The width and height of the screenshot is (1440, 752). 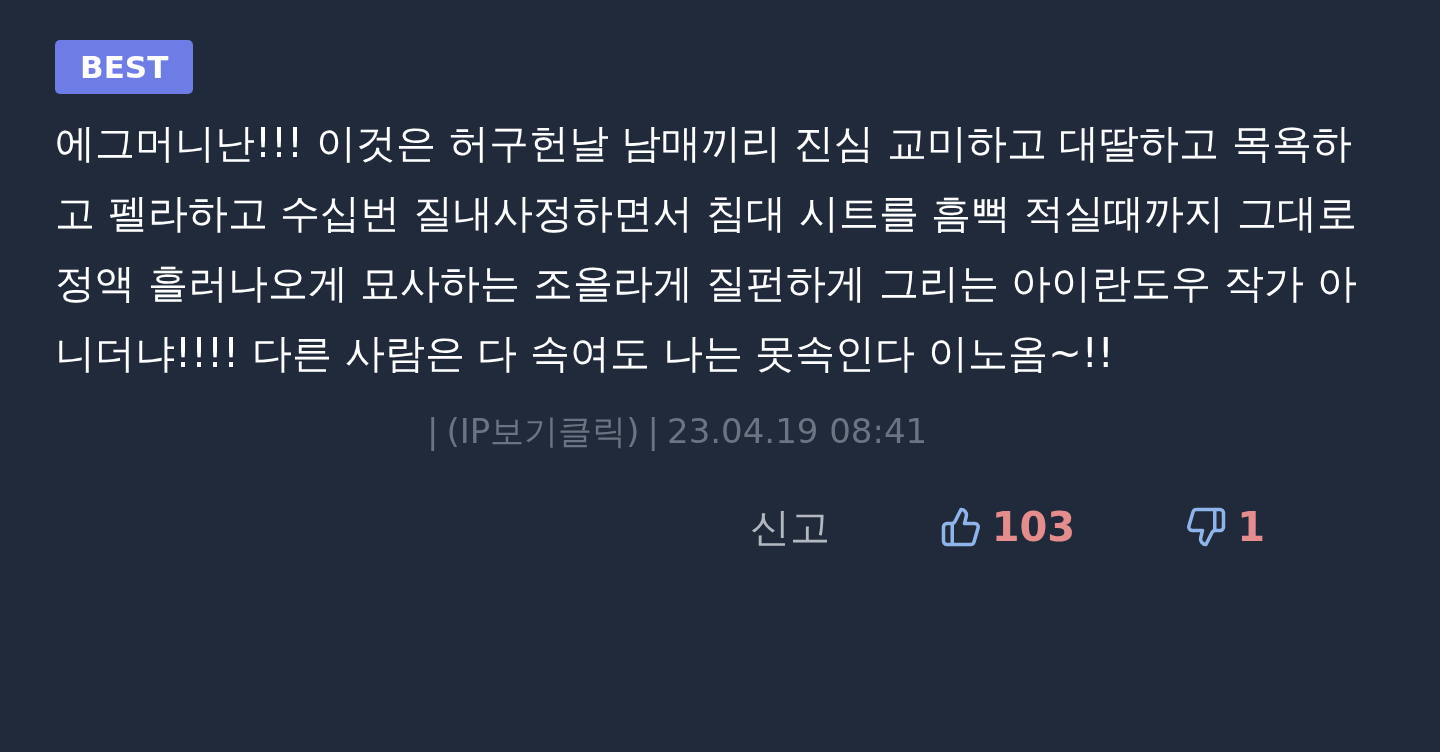 What do you see at coordinates (797, 431) in the screenshot?
I see `comment-date: 23.04.19 08:41` at bounding box center [797, 431].